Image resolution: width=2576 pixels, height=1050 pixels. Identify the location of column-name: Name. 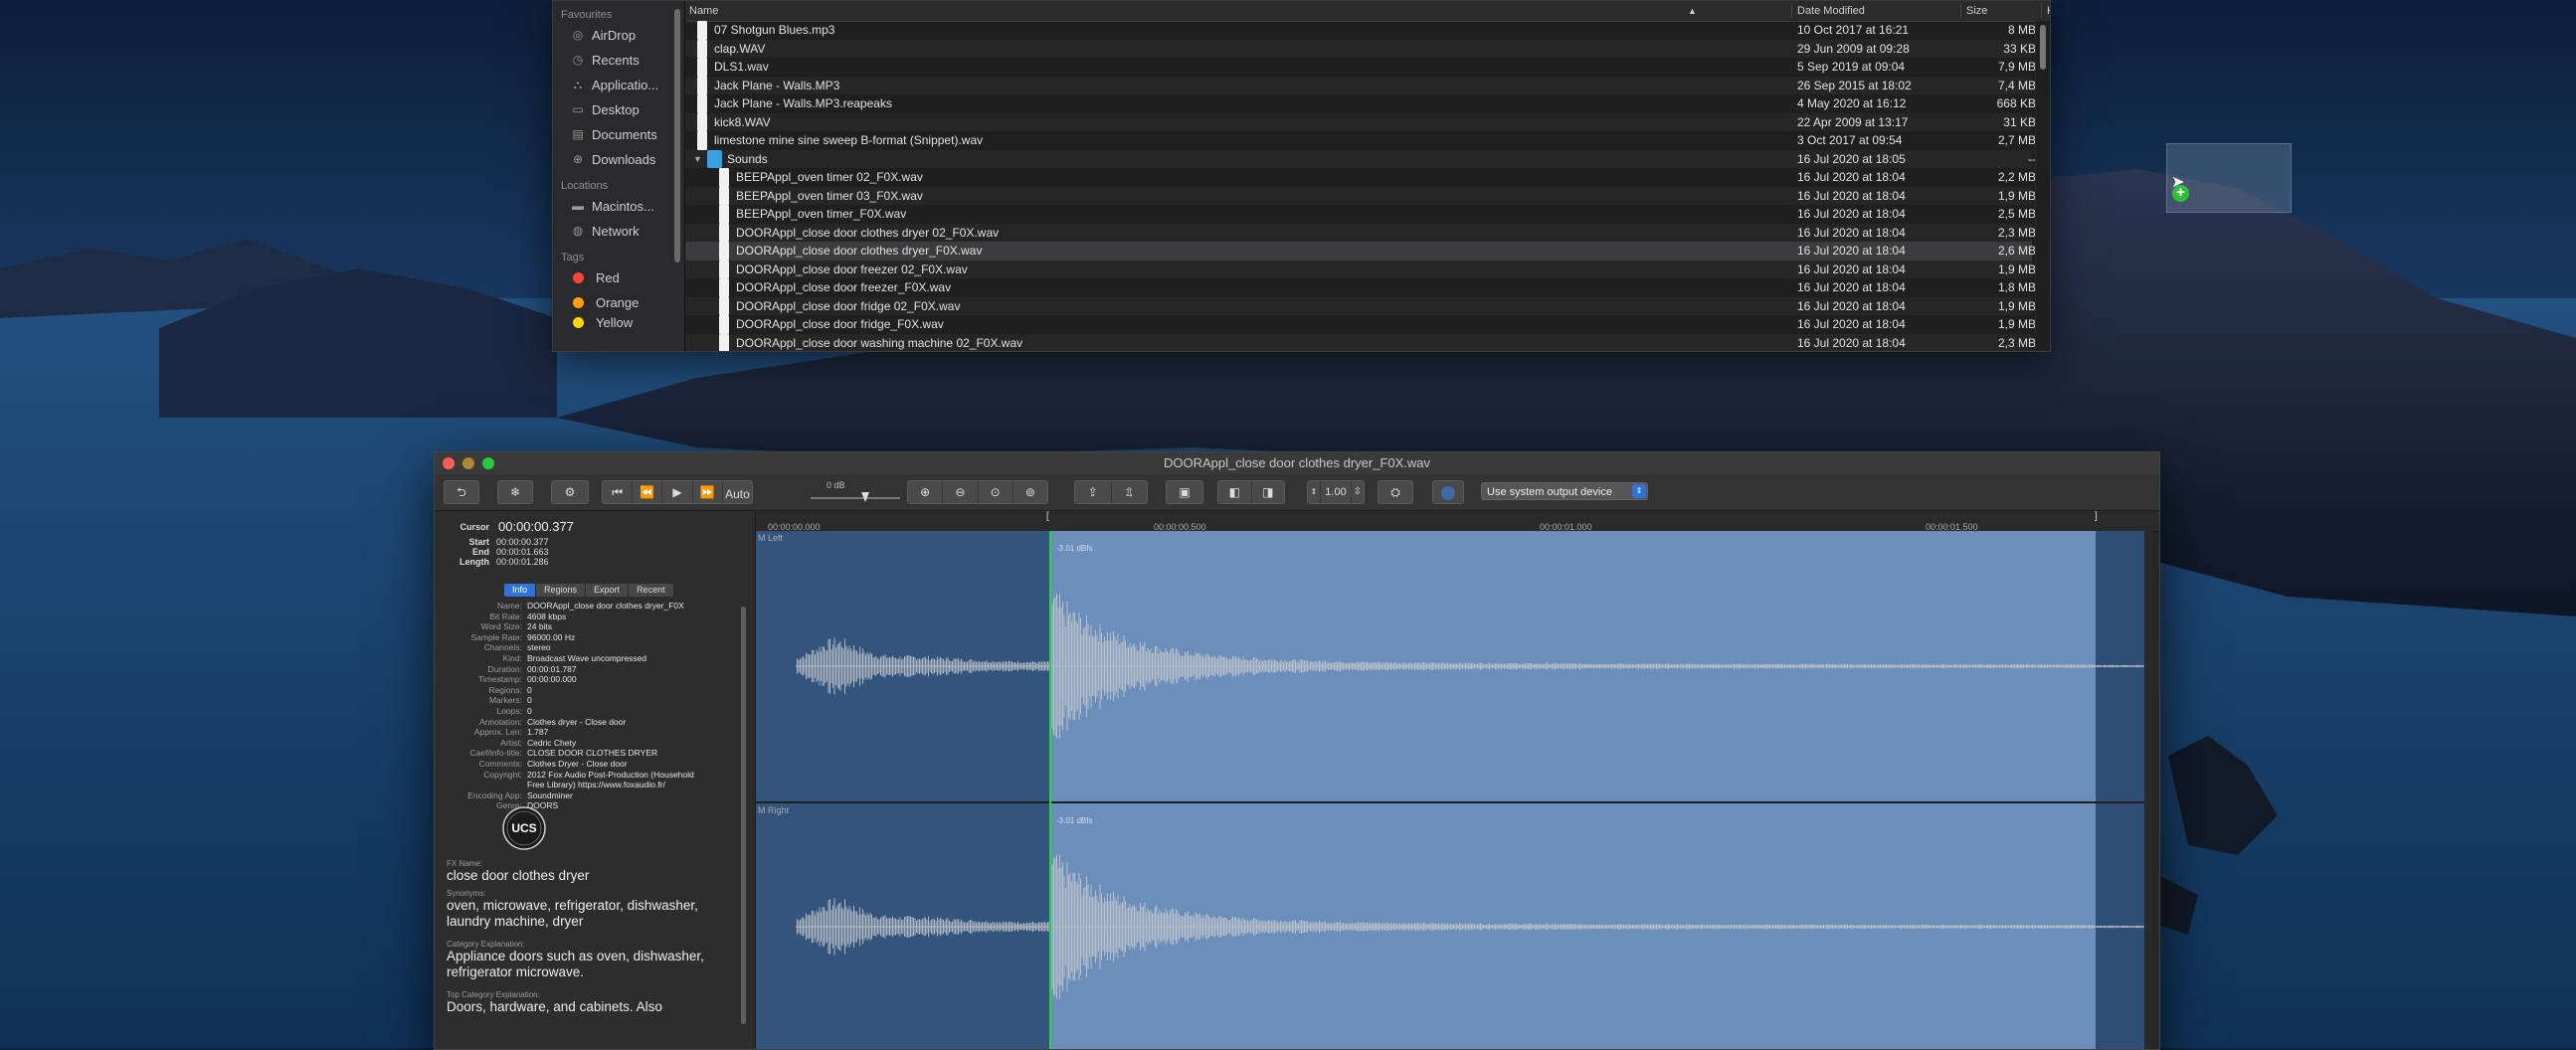
(701, 11).